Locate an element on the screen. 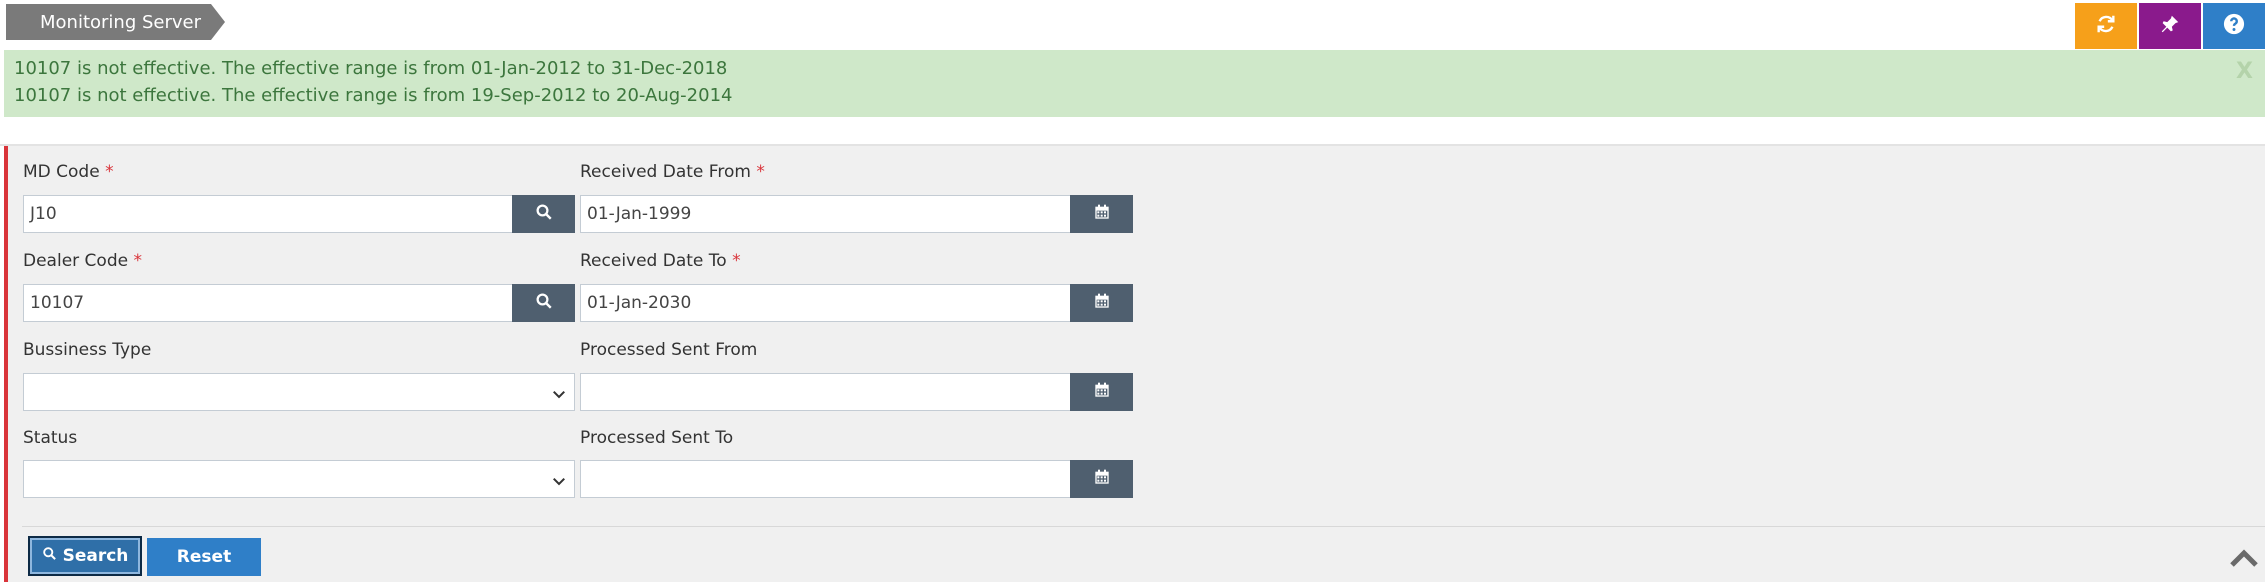  dealer-code-label-text: Dealer Code is located at coordinates (76, 261).